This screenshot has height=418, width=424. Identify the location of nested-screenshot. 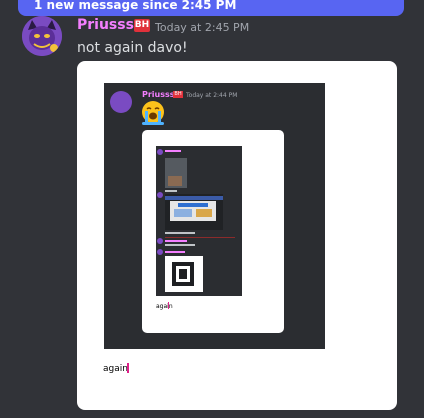
(199, 221).